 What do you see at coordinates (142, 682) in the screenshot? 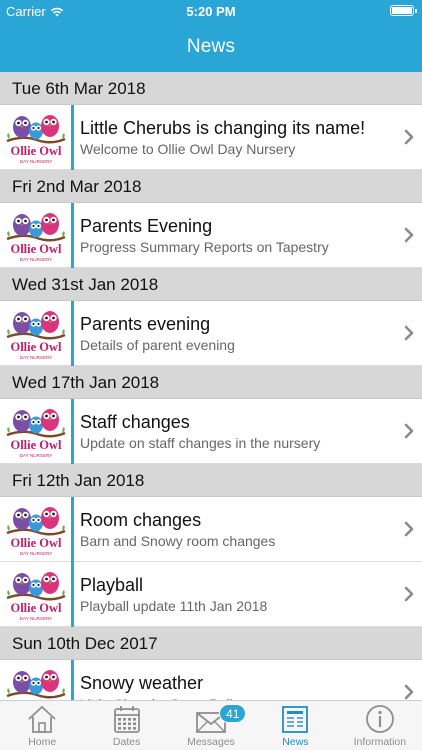
I see `news-item-title: Snowy weather` at bounding box center [142, 682].